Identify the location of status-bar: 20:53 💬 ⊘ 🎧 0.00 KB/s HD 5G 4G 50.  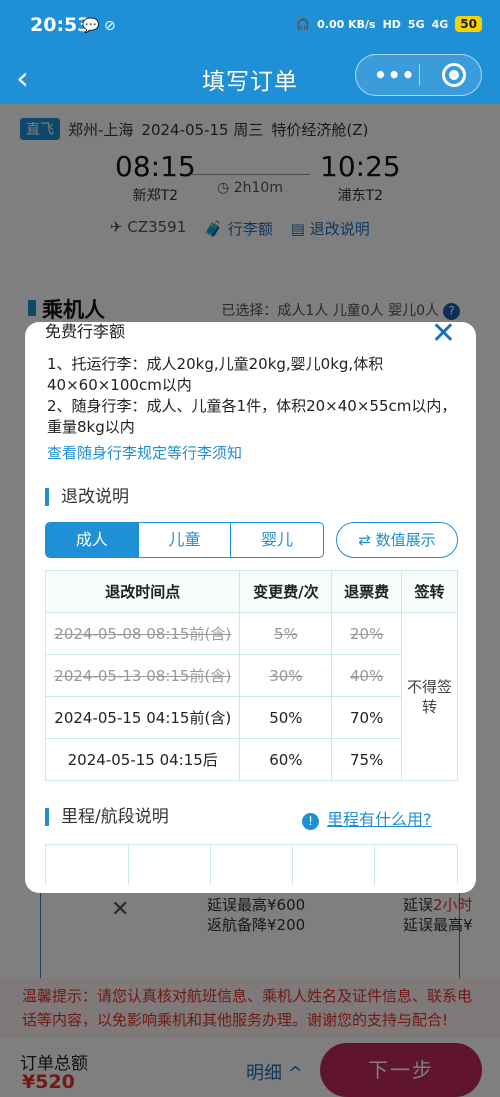
(250, 27).